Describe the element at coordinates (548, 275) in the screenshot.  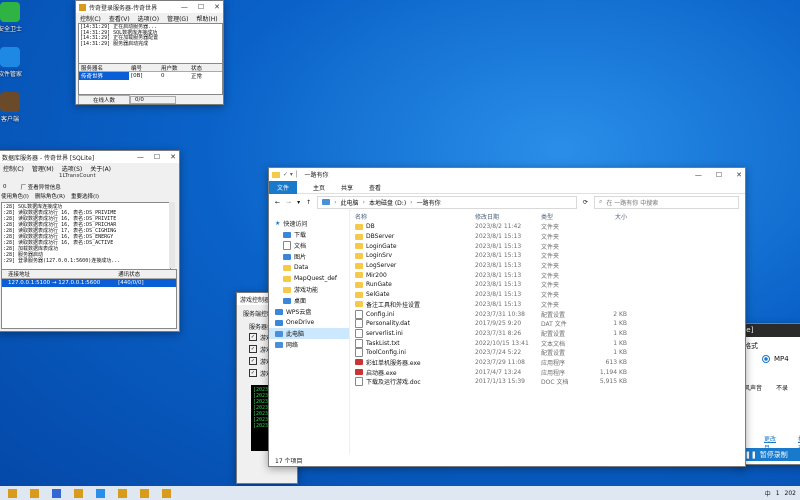
I see `file-row: Mir200 2023/8/1 15:13 文件夹` at that location.